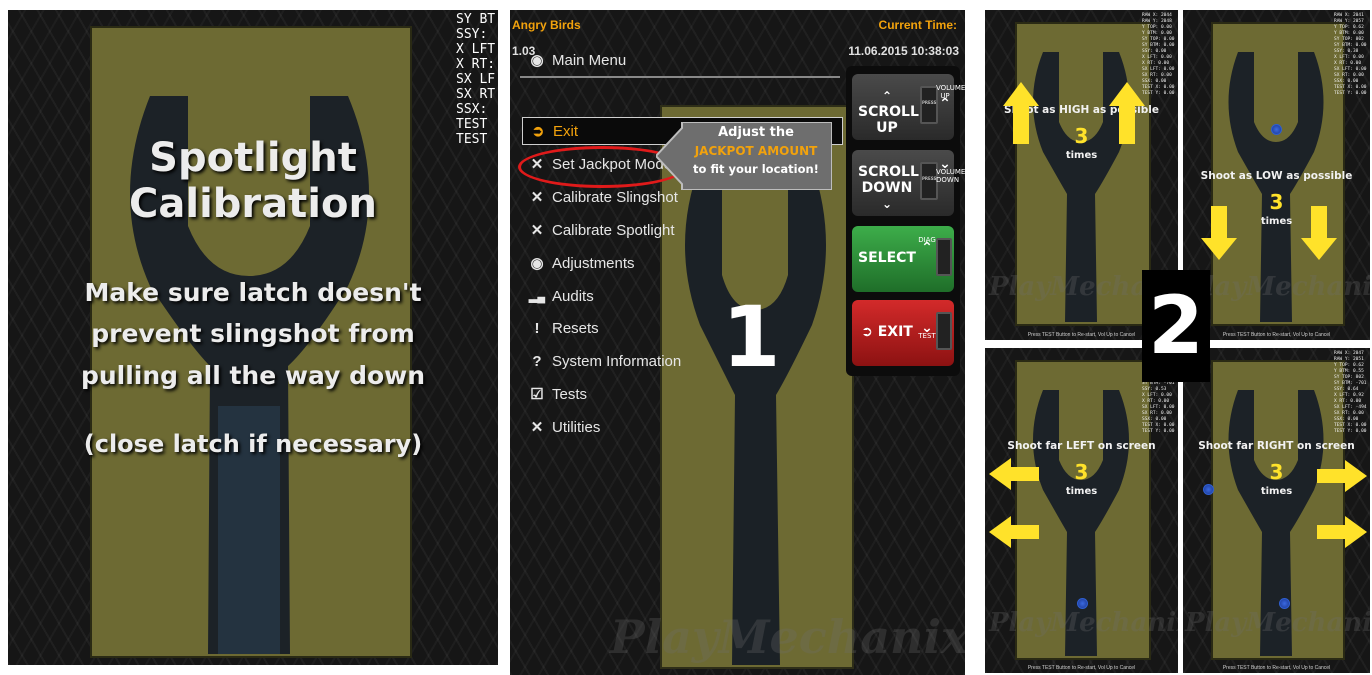  Describe the element at coordinates (253, 158) in the screenshot. I see `title-line-1: Spotlight` at that location.